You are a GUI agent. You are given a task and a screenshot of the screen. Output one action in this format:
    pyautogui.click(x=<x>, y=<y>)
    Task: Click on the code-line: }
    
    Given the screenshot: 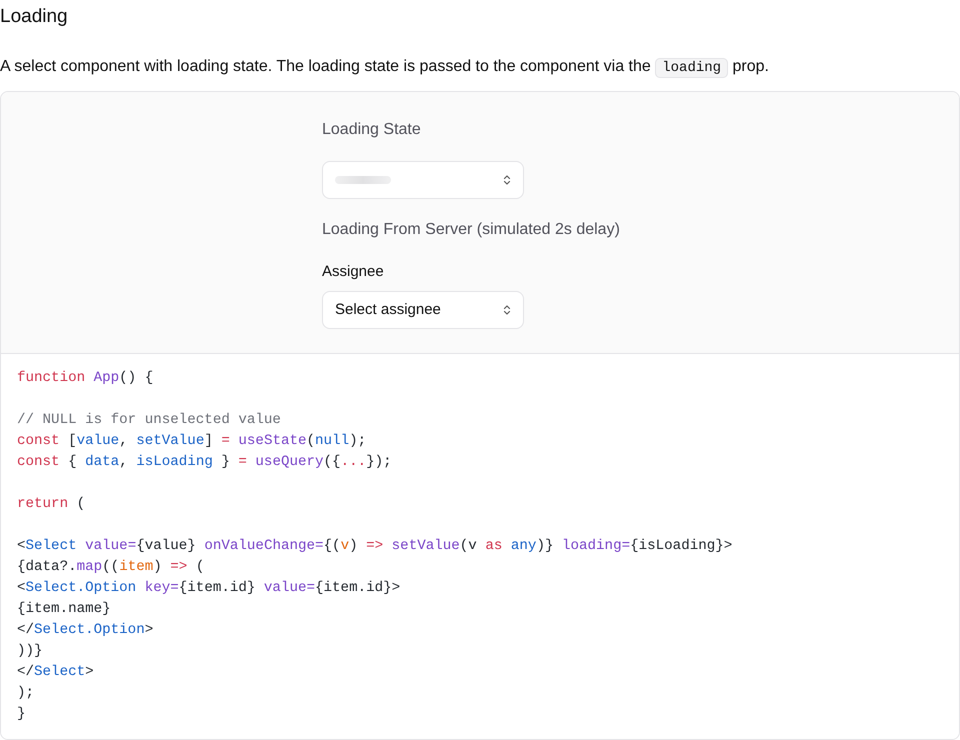 What is the action you would take?
    pyautogui.click(x=22, y=714)
    